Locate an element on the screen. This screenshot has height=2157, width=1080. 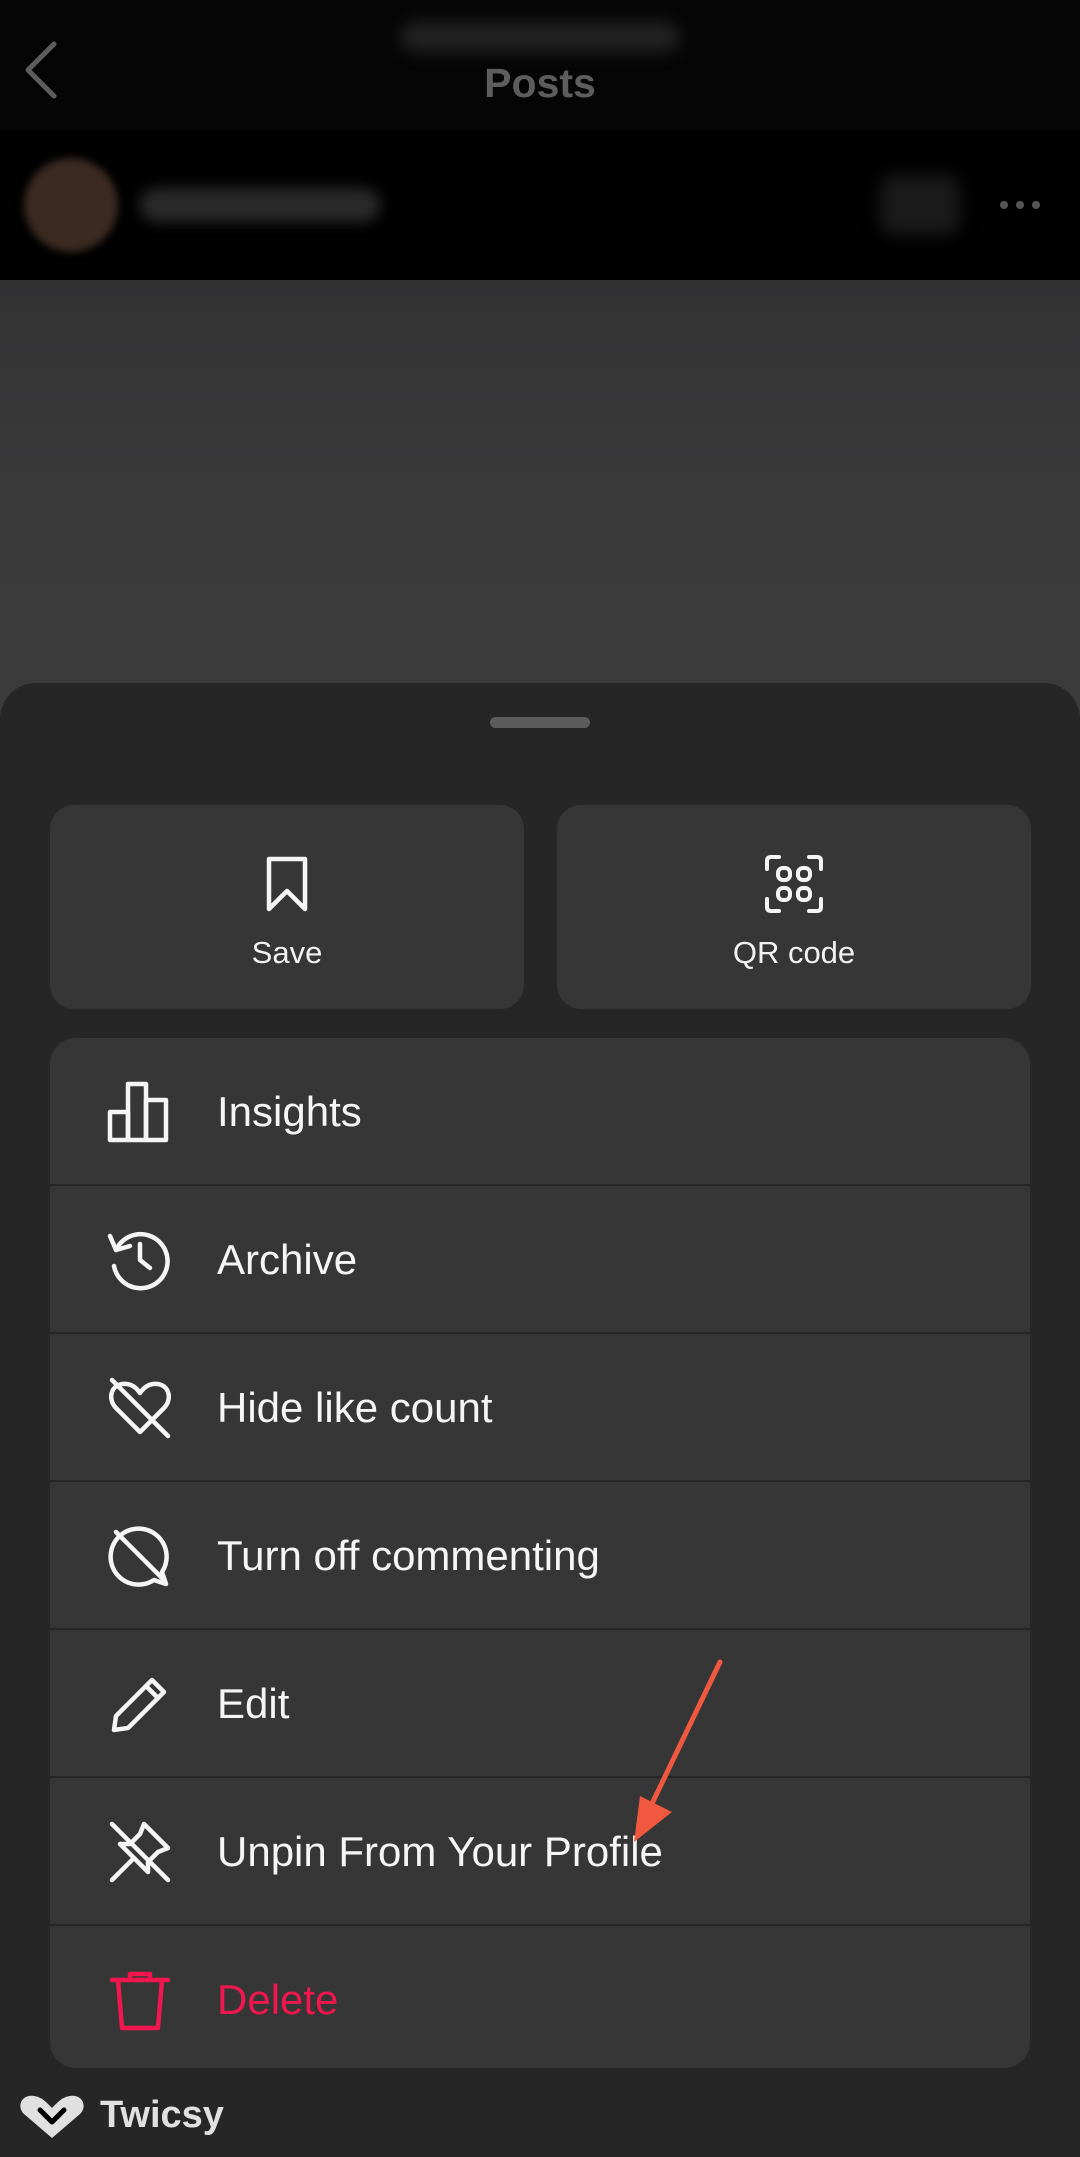
page-title: Posts is located at coordinates (540, 83).